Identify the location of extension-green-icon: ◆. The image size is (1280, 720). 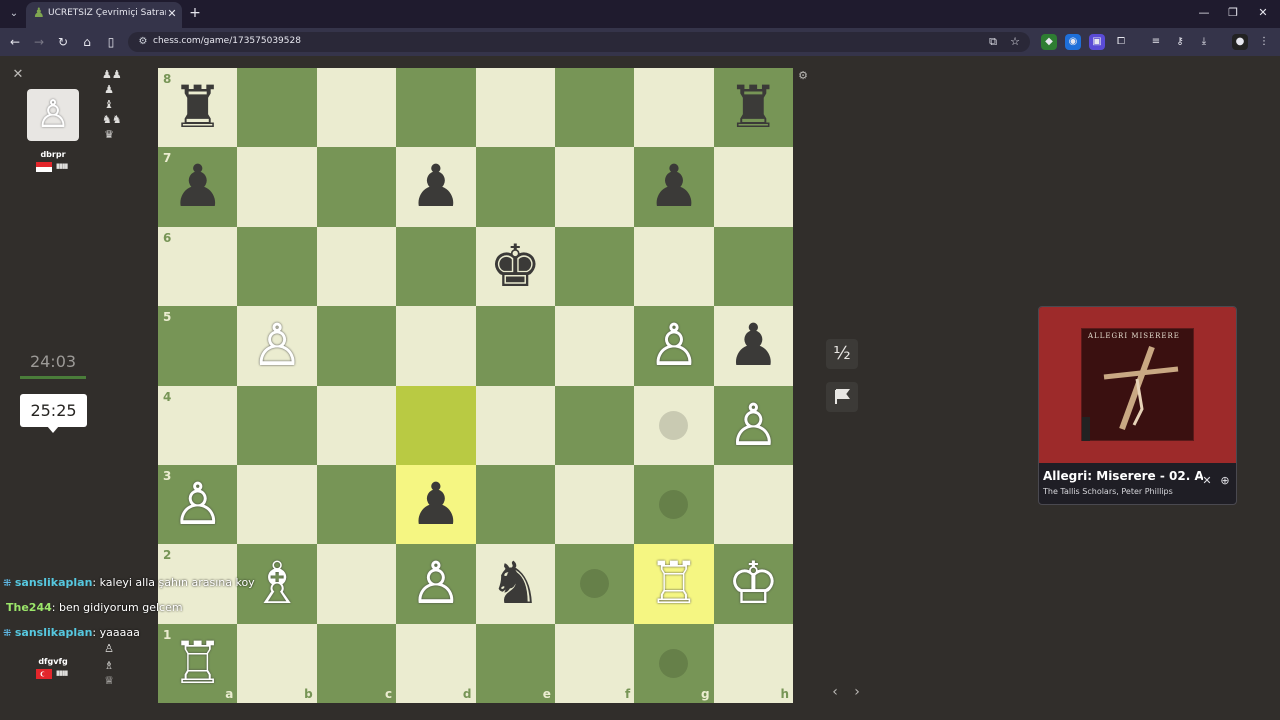
(1049, 42).